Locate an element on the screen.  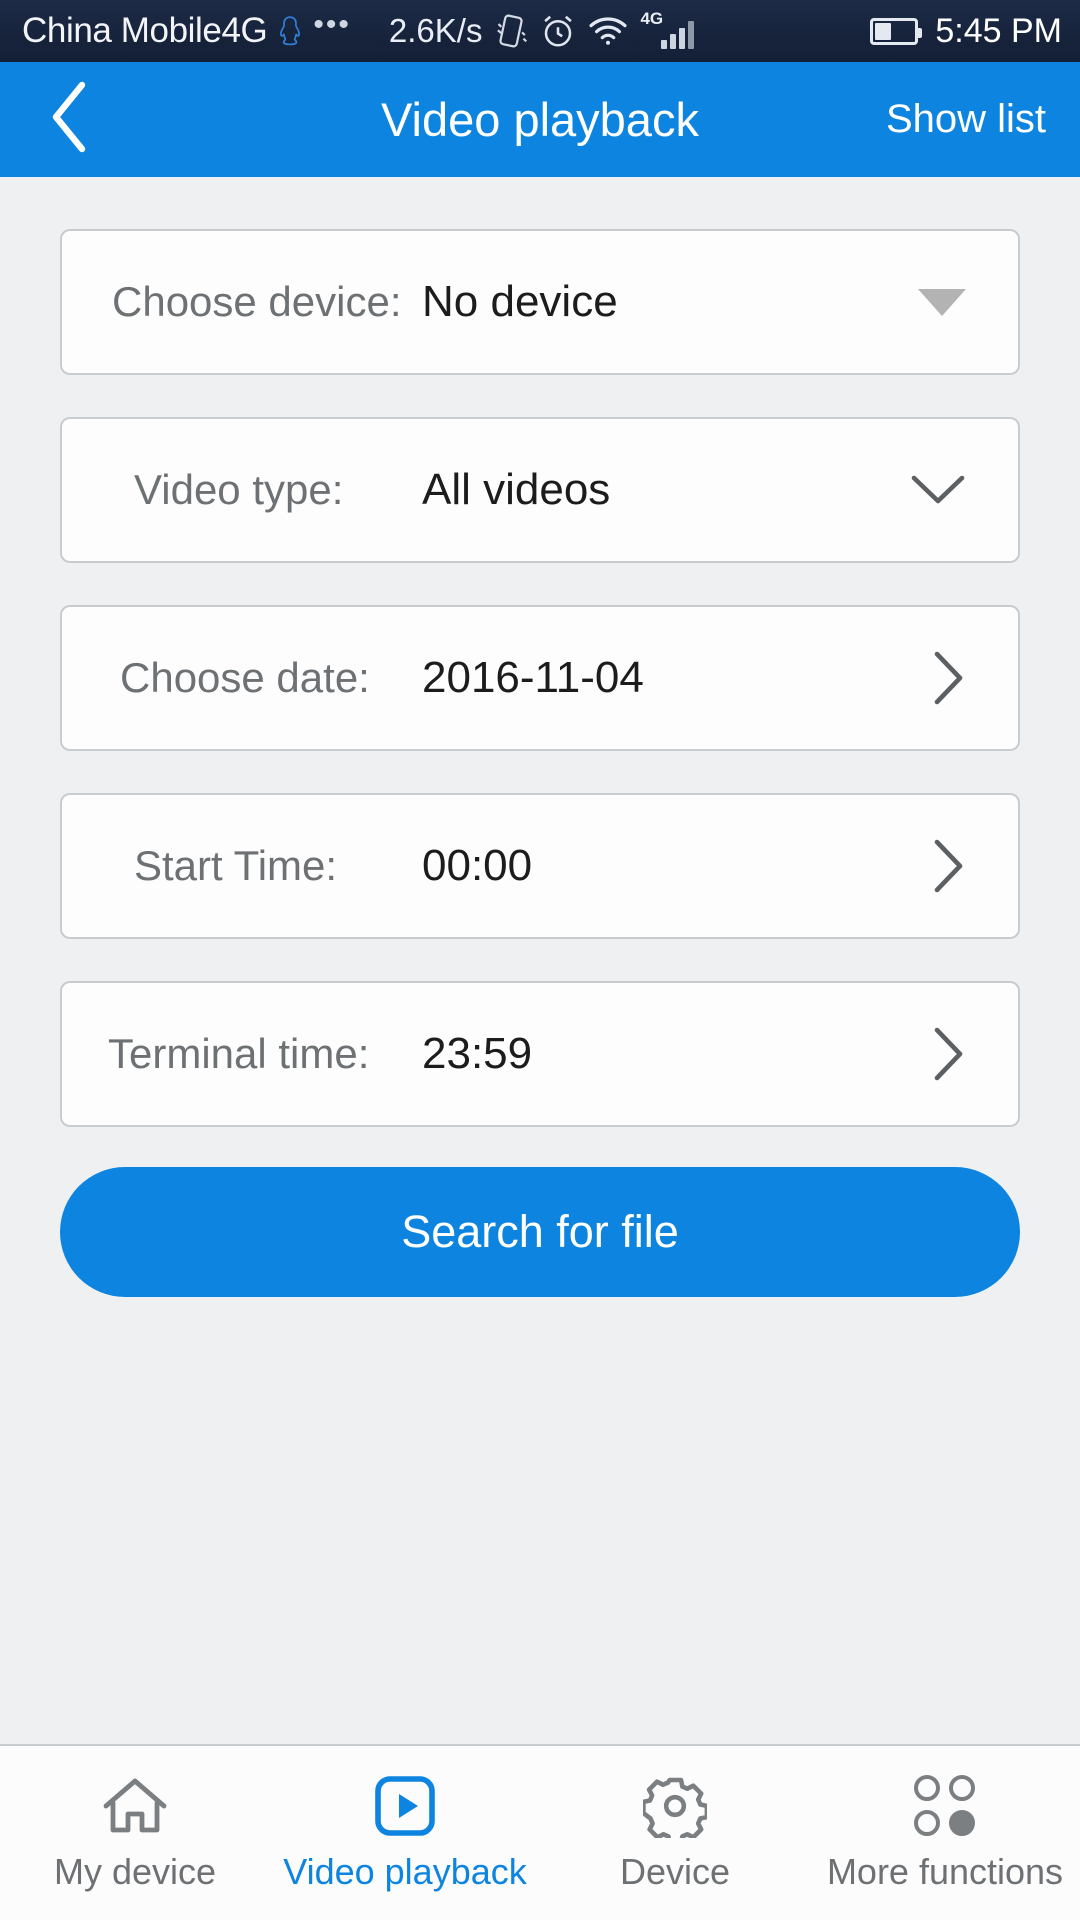
battery-icon is located at coordinates (896, 31).